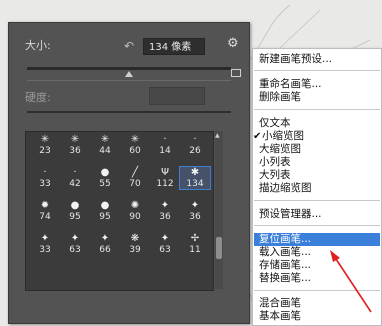 The height and width of the screenshot is (326, 382). I want to click on red-annotation-arrow, so click(351, 281).